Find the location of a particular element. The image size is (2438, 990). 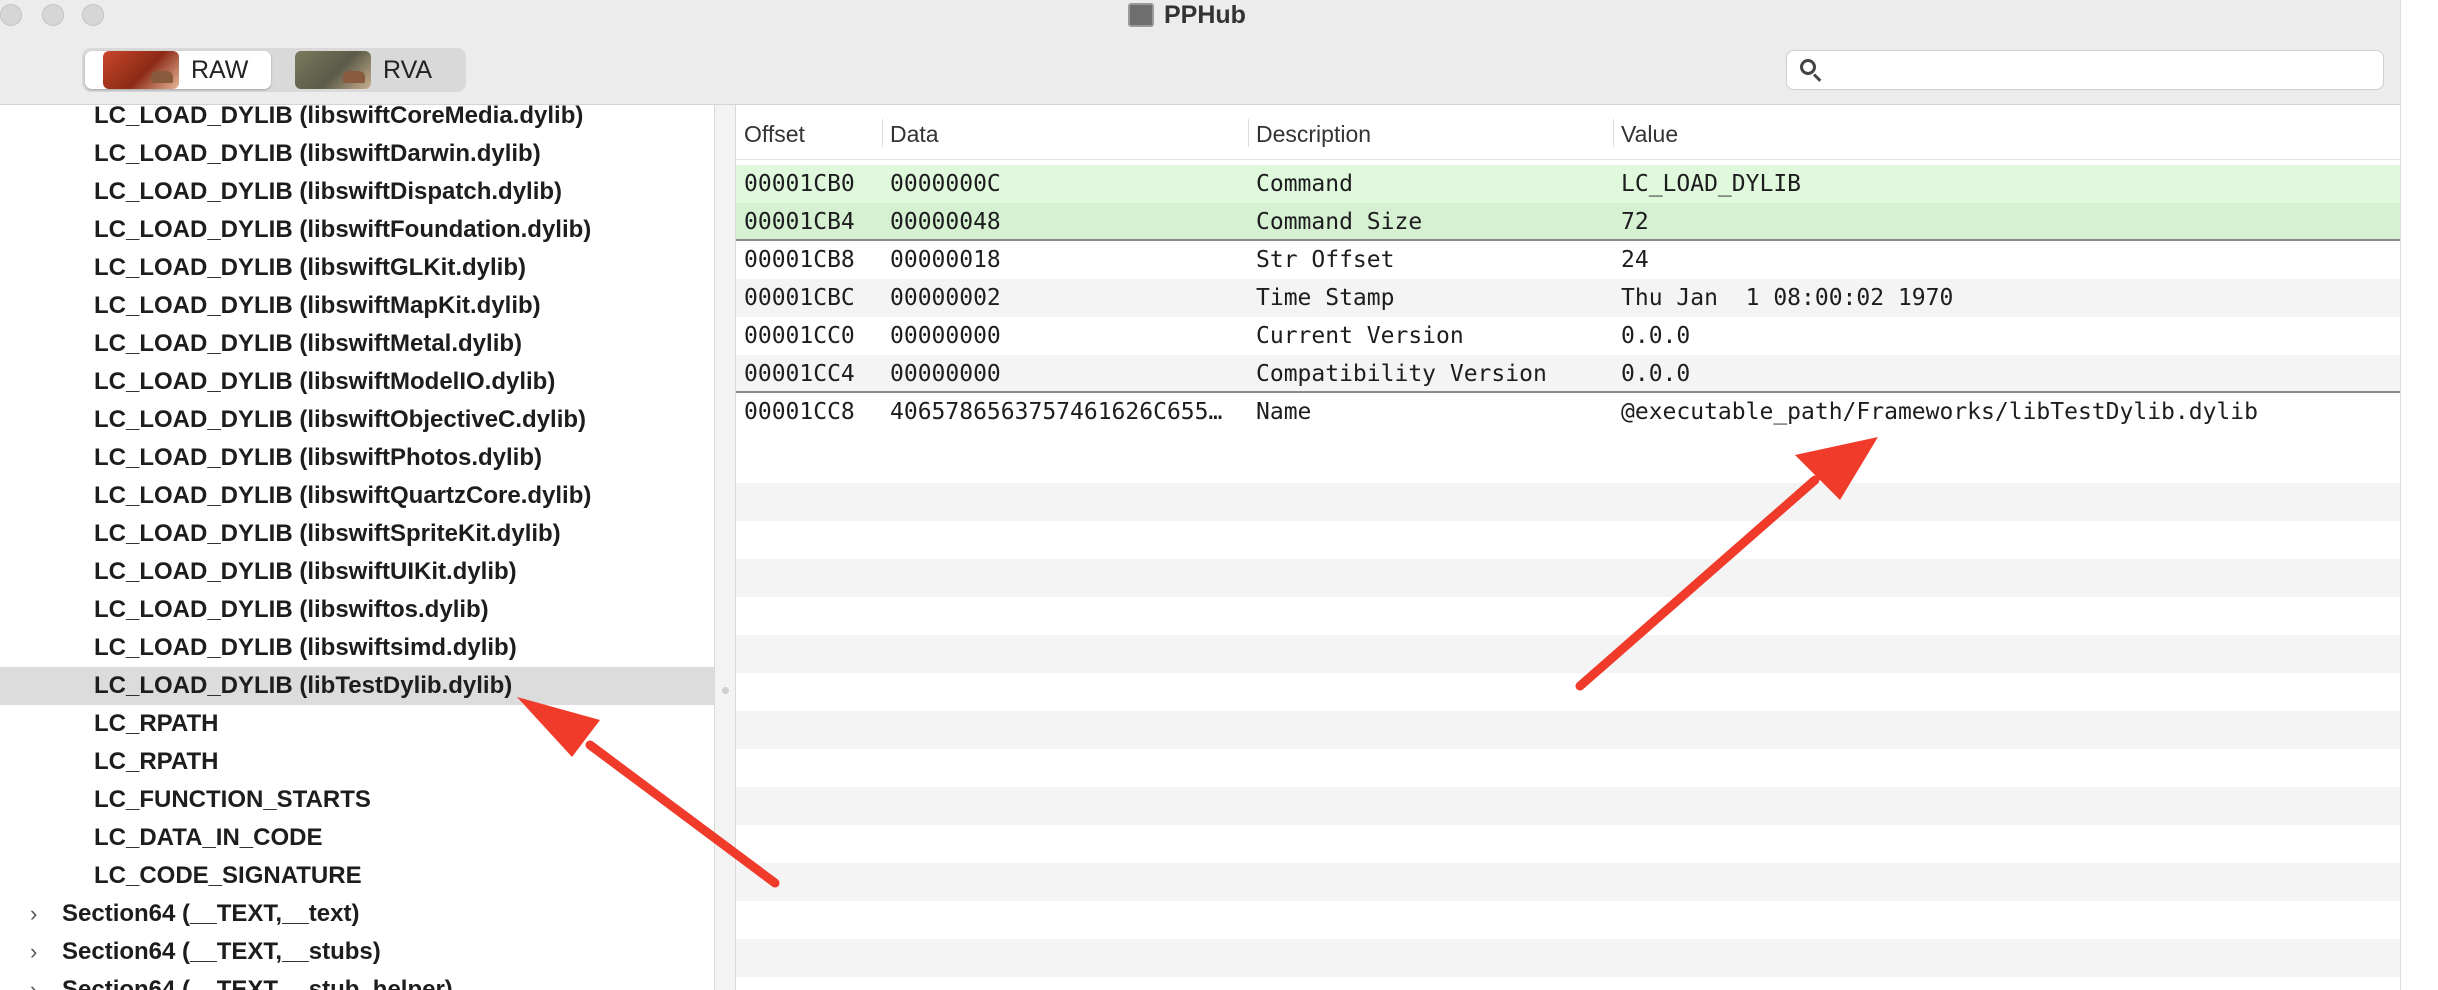

divider-grip-icon is located at coordinates (725, 690).